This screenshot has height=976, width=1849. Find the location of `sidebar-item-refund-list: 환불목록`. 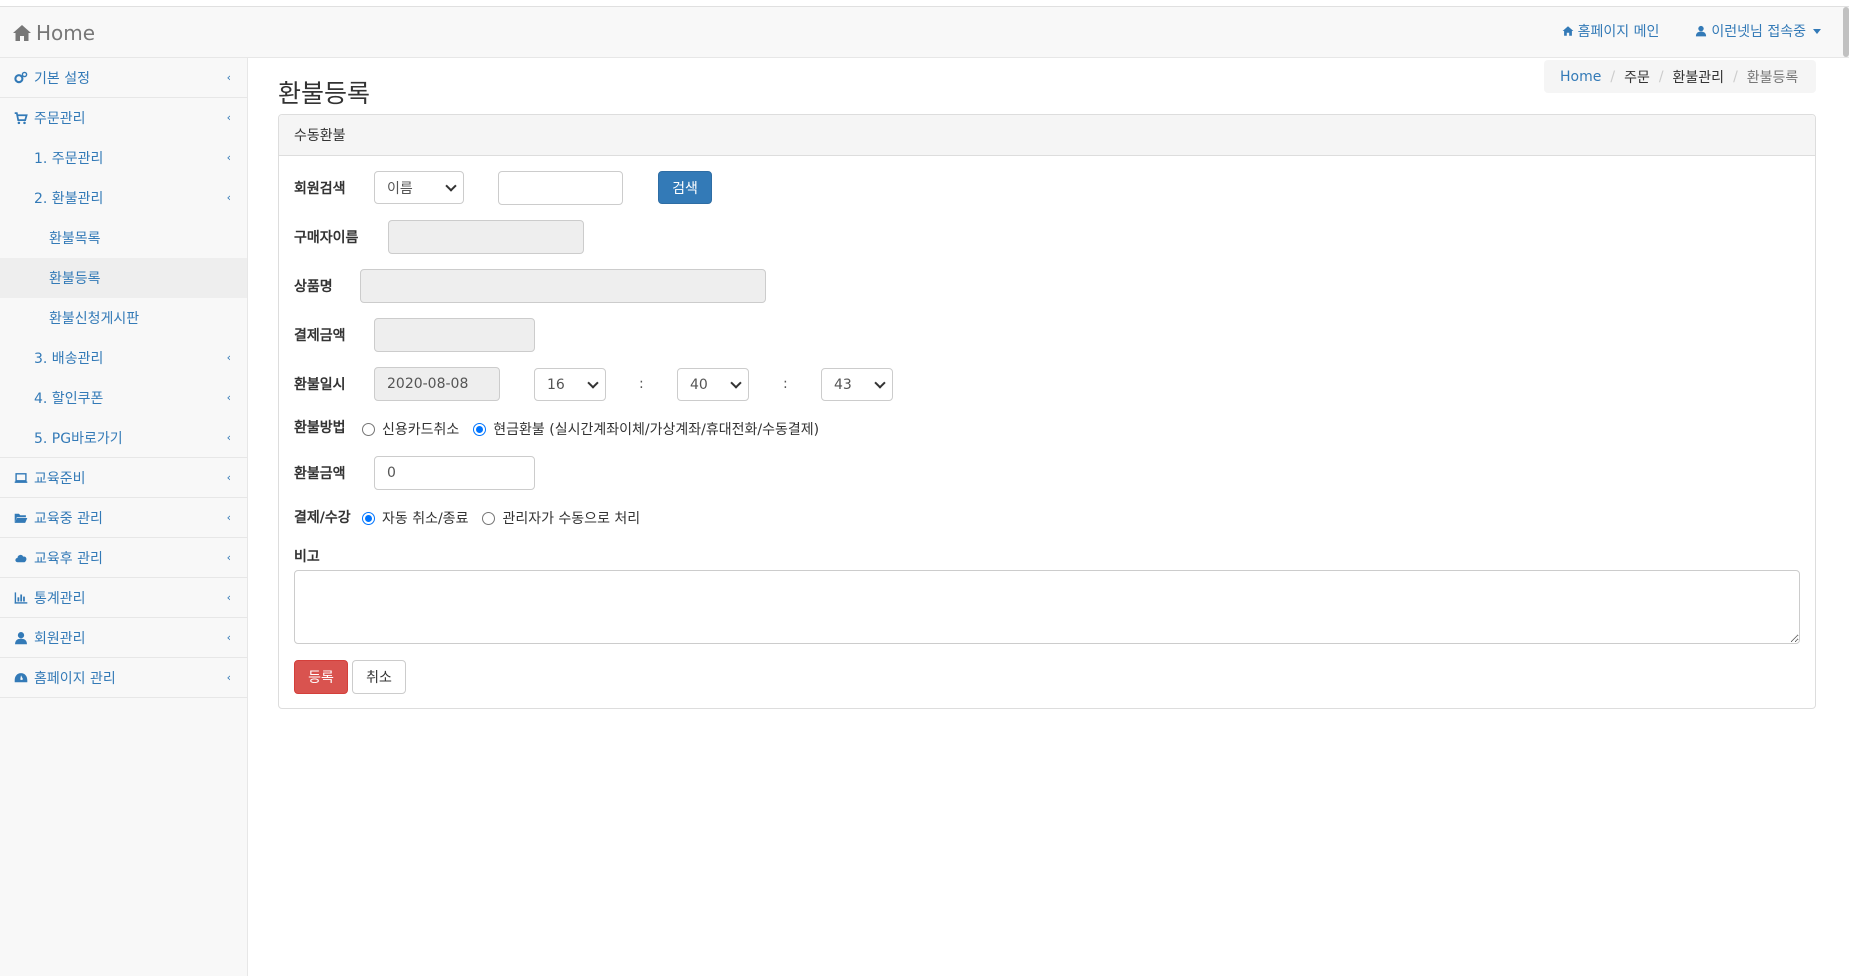

sidebar-item-refund-list: 환불목록 is located at coordinates (123, 238).